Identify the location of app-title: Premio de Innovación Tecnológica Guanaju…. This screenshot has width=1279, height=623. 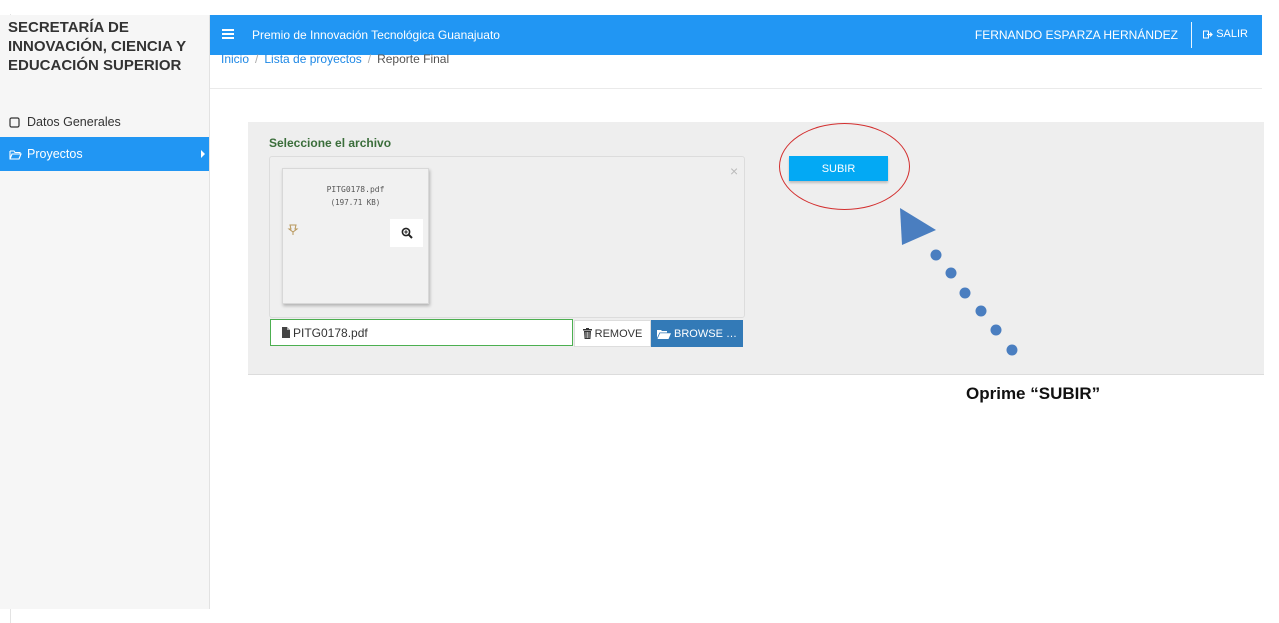
(376, 35).